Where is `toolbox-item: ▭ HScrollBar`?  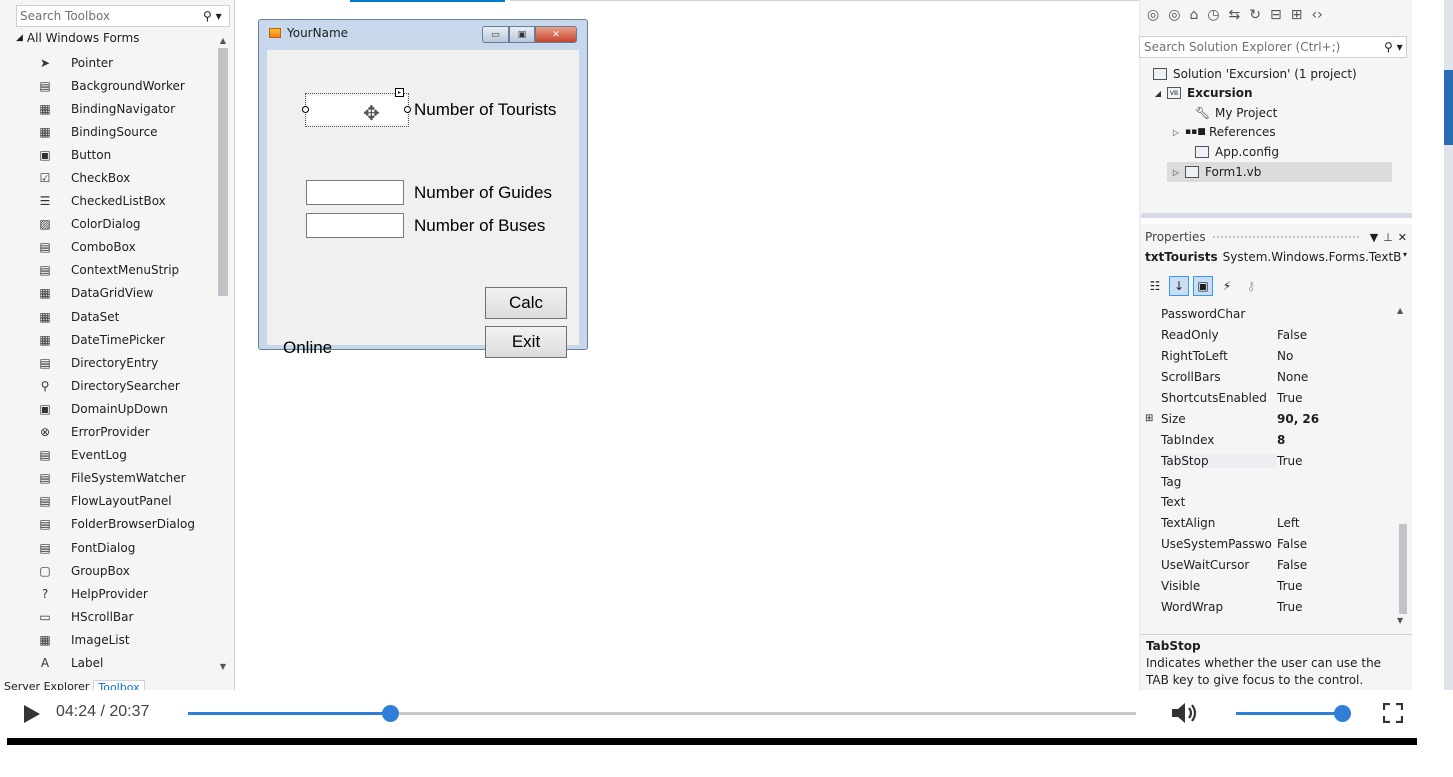 toolbox-item: ▭ HScrollBar is located at coordinates (125, 616).